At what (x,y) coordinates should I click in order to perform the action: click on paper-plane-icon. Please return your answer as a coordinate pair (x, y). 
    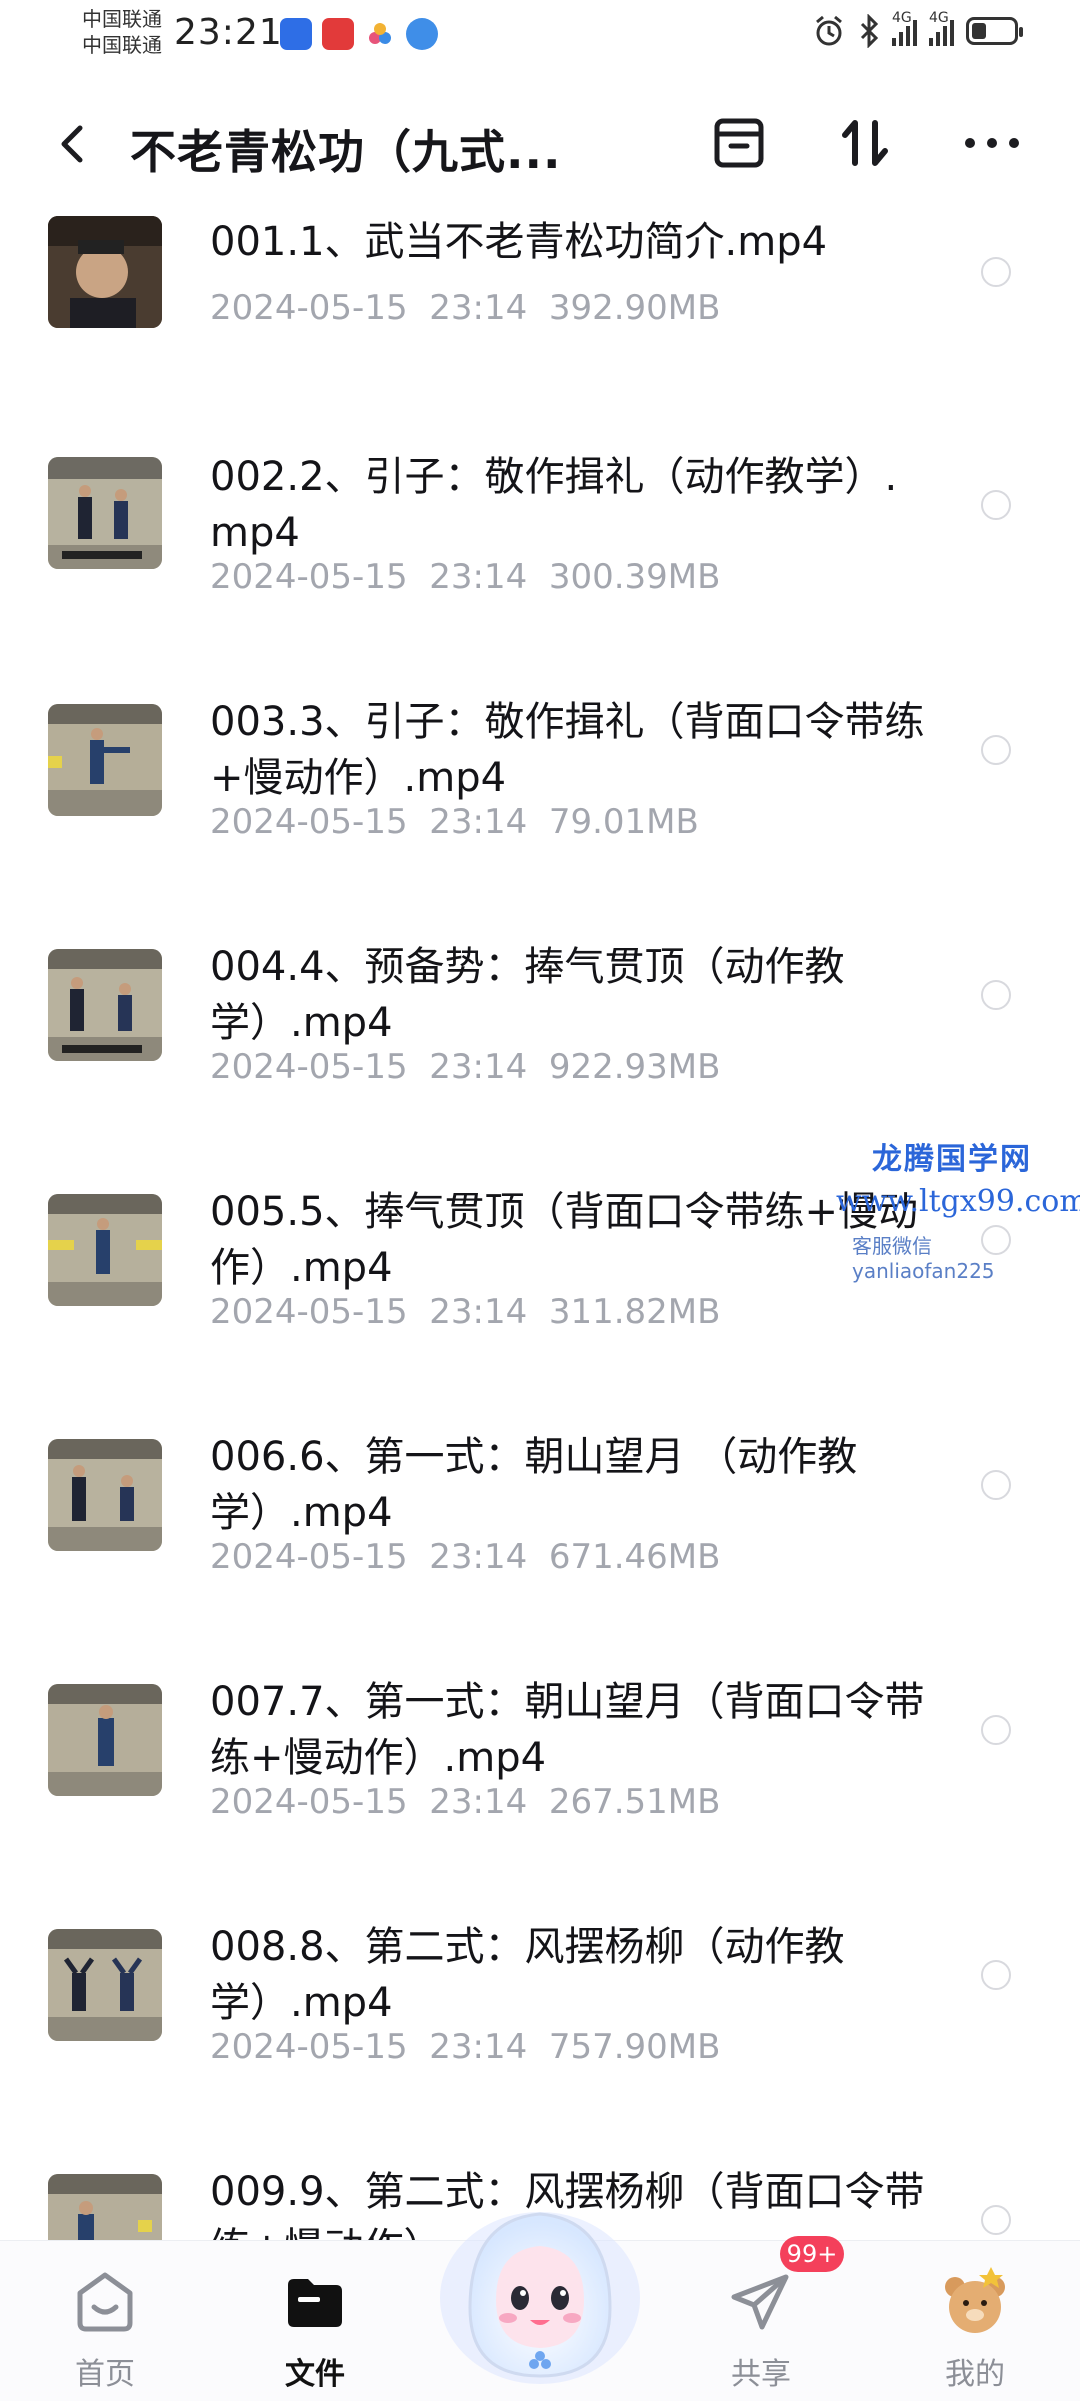
    Looking at the image, I should click on (760, 2302).